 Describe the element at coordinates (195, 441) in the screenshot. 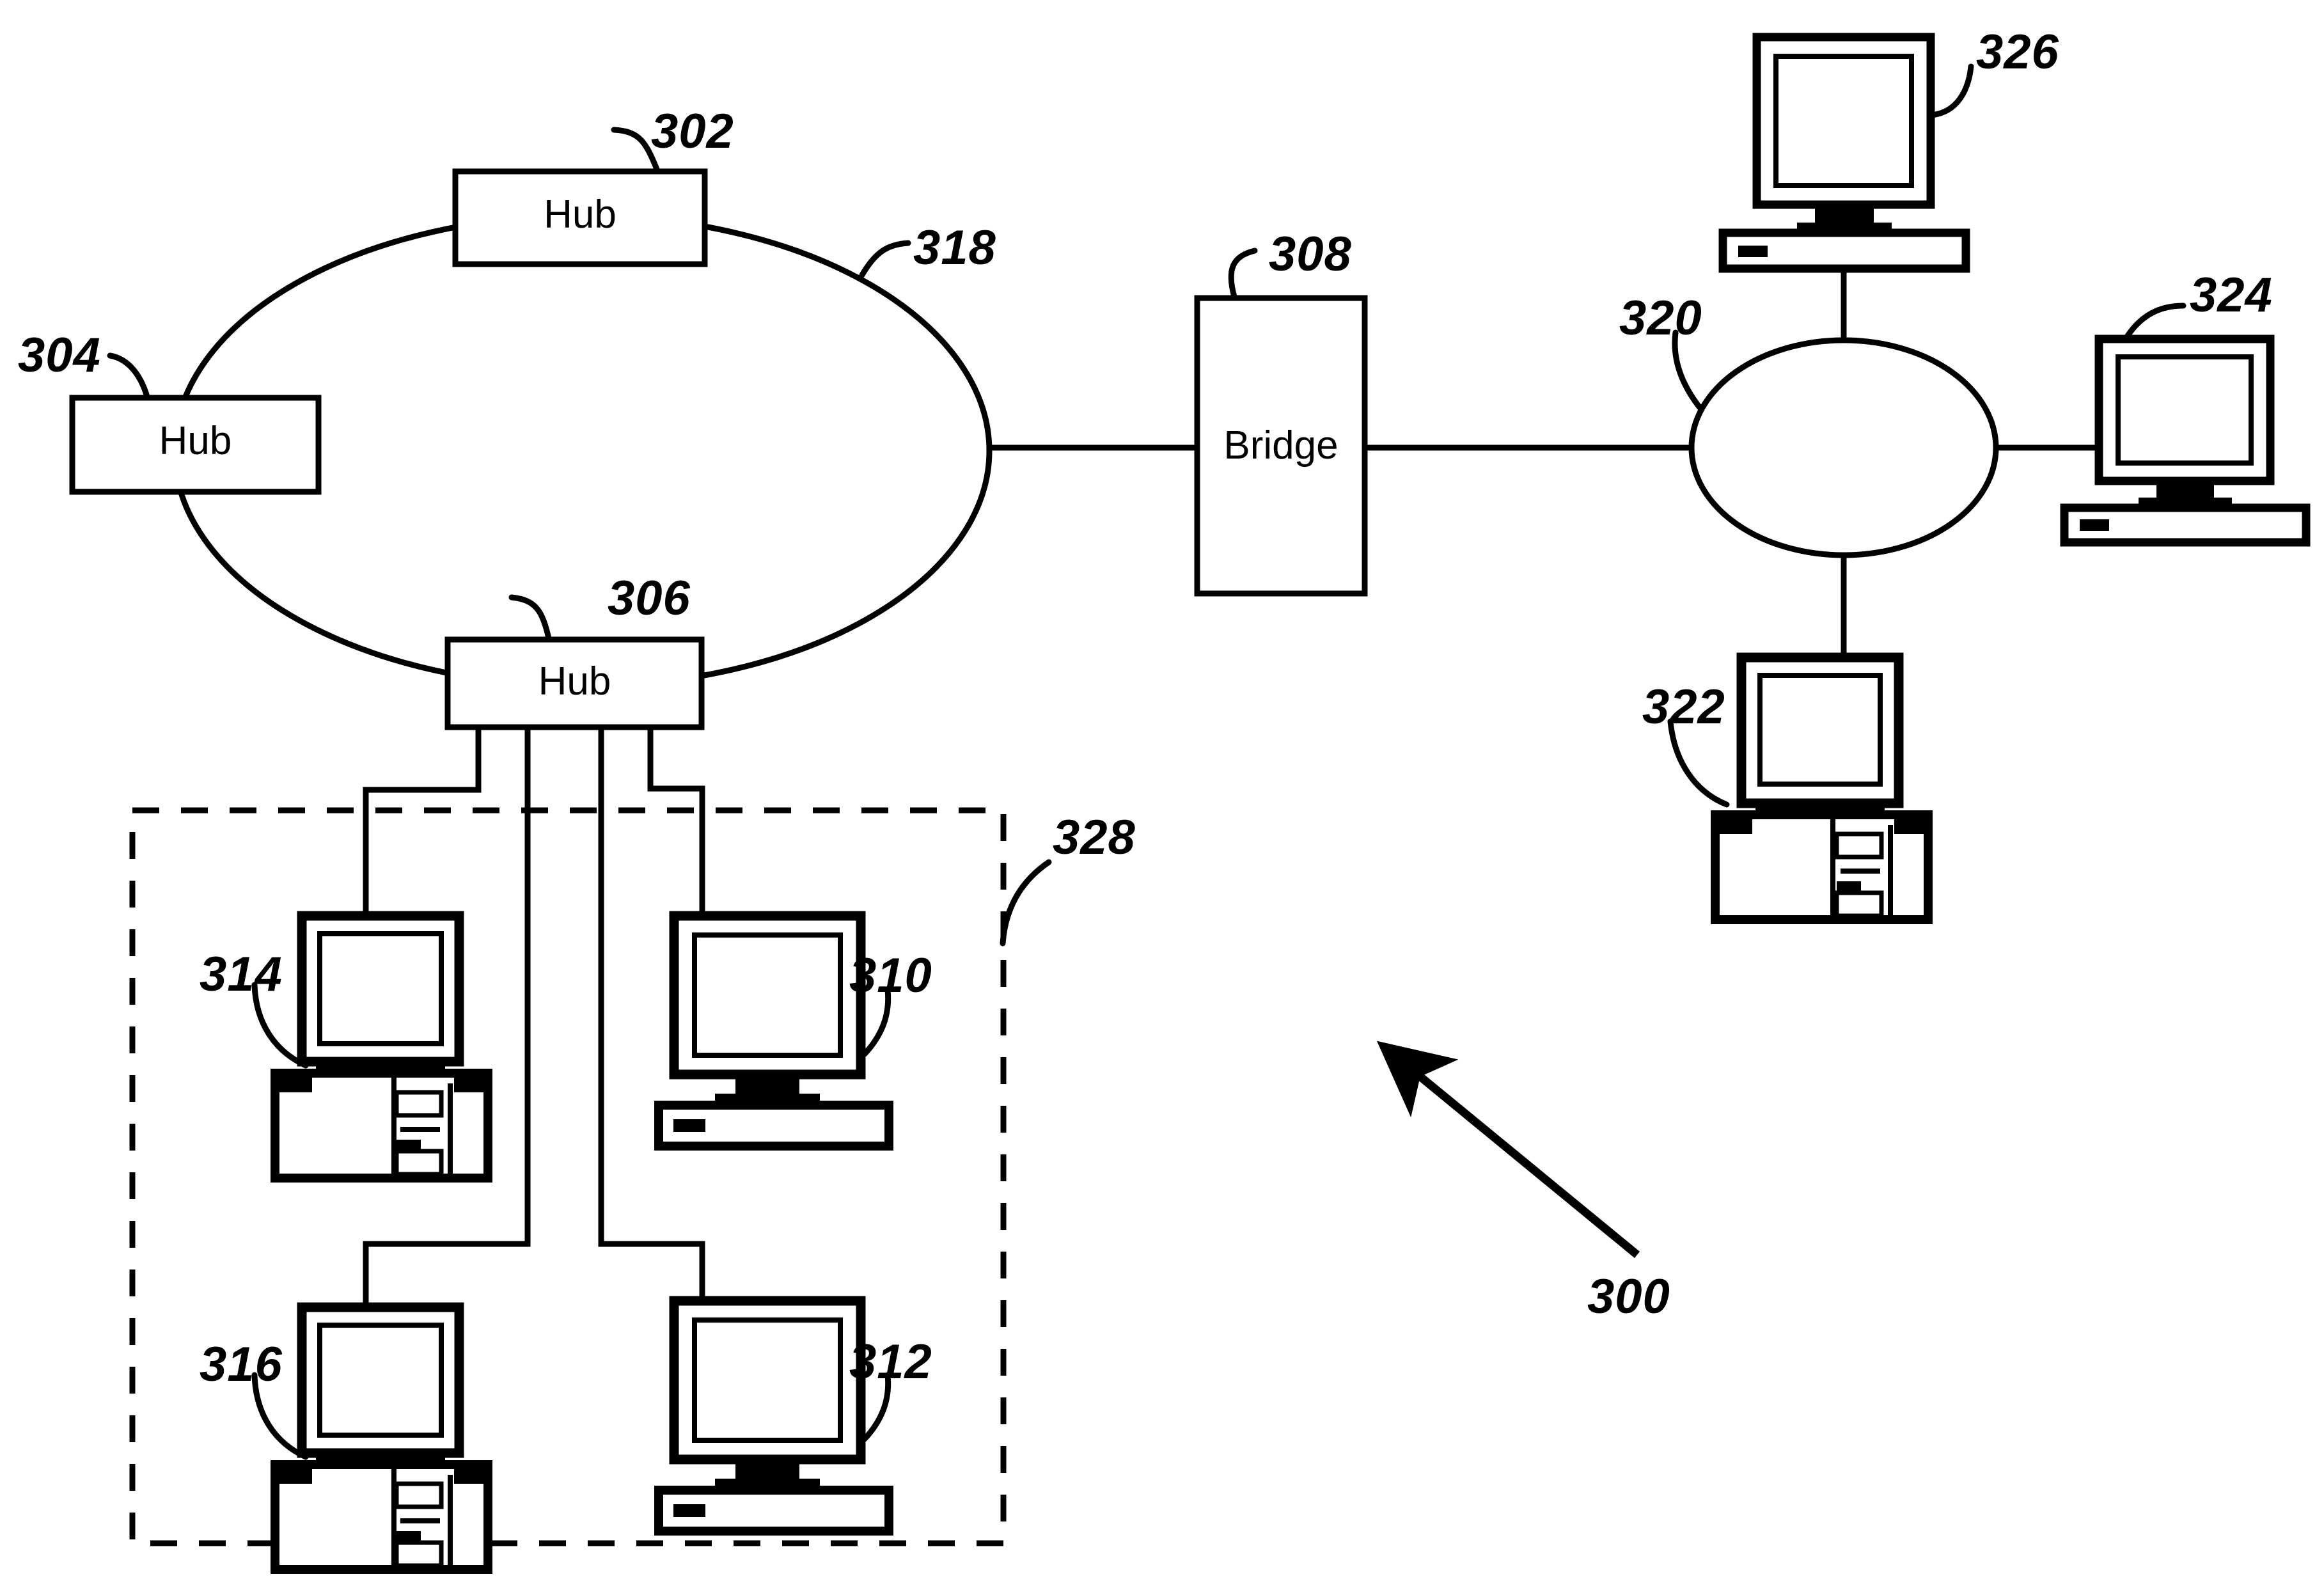

I see `hub-304-label: Hub` at that location.